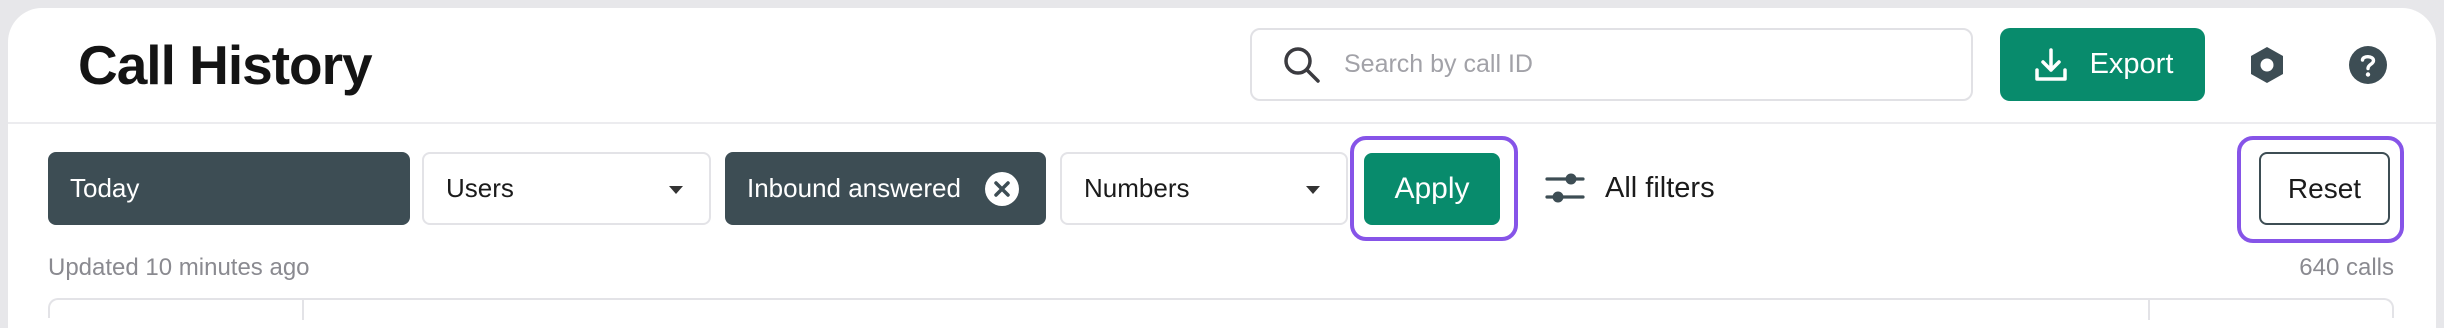  What do you see at coordinates (2346, 267) in the screenshot?
I see `calls-count: 640 calls` at bounding box center [2346, 267].